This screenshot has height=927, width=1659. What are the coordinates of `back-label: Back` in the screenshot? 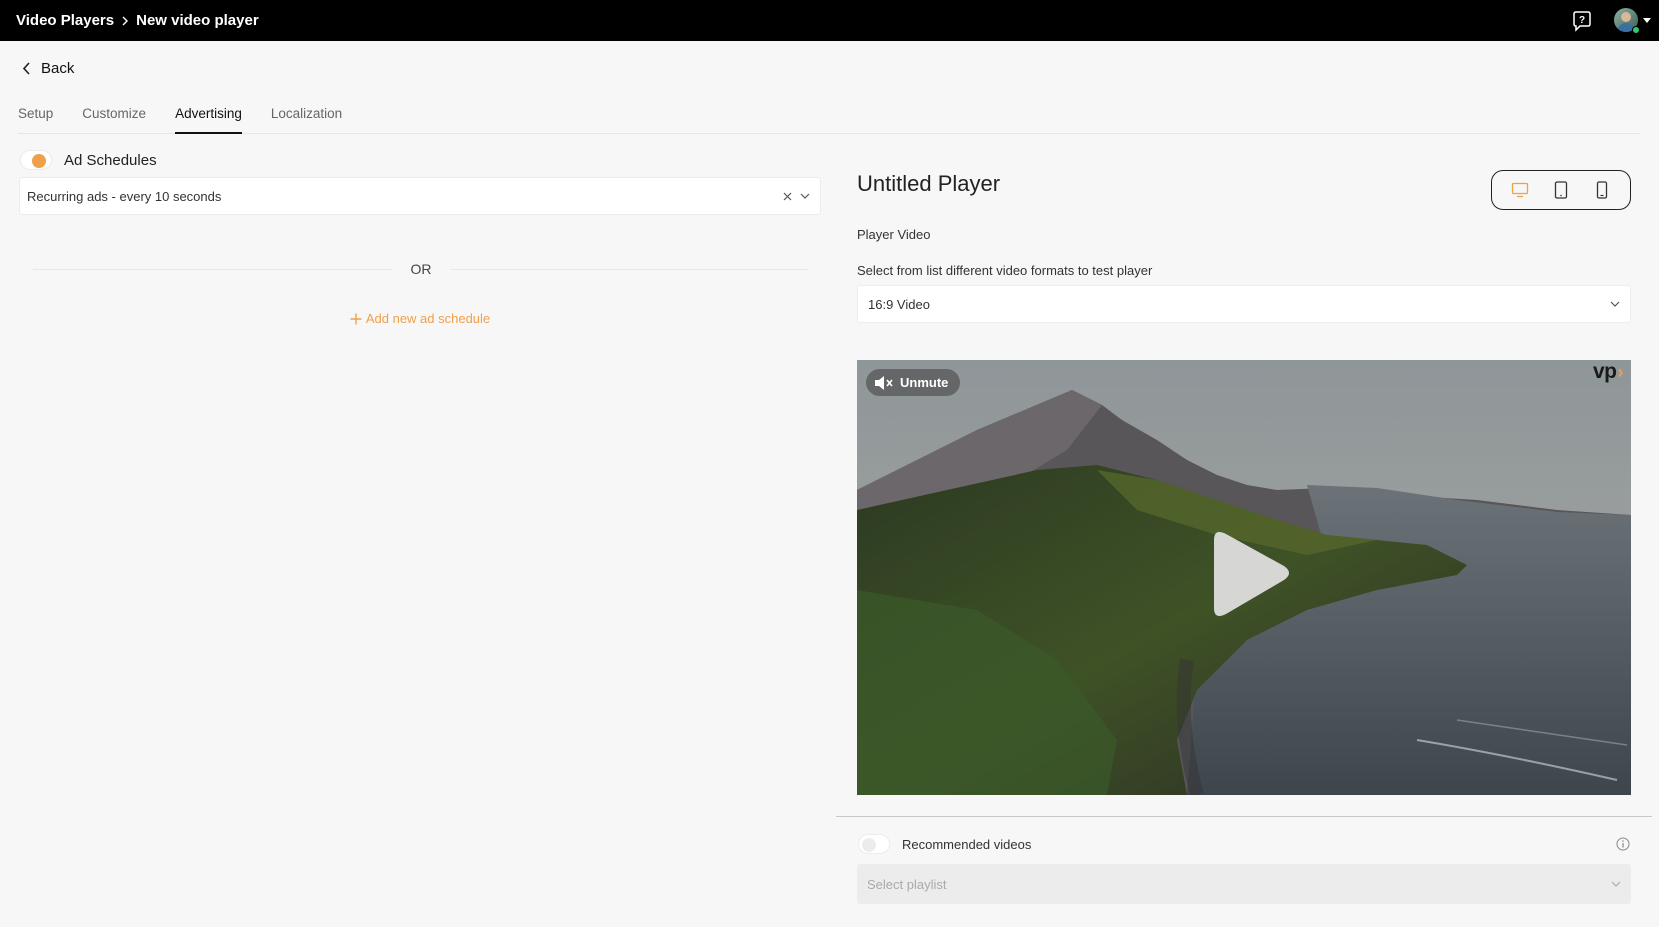 It's located at (58, 68).